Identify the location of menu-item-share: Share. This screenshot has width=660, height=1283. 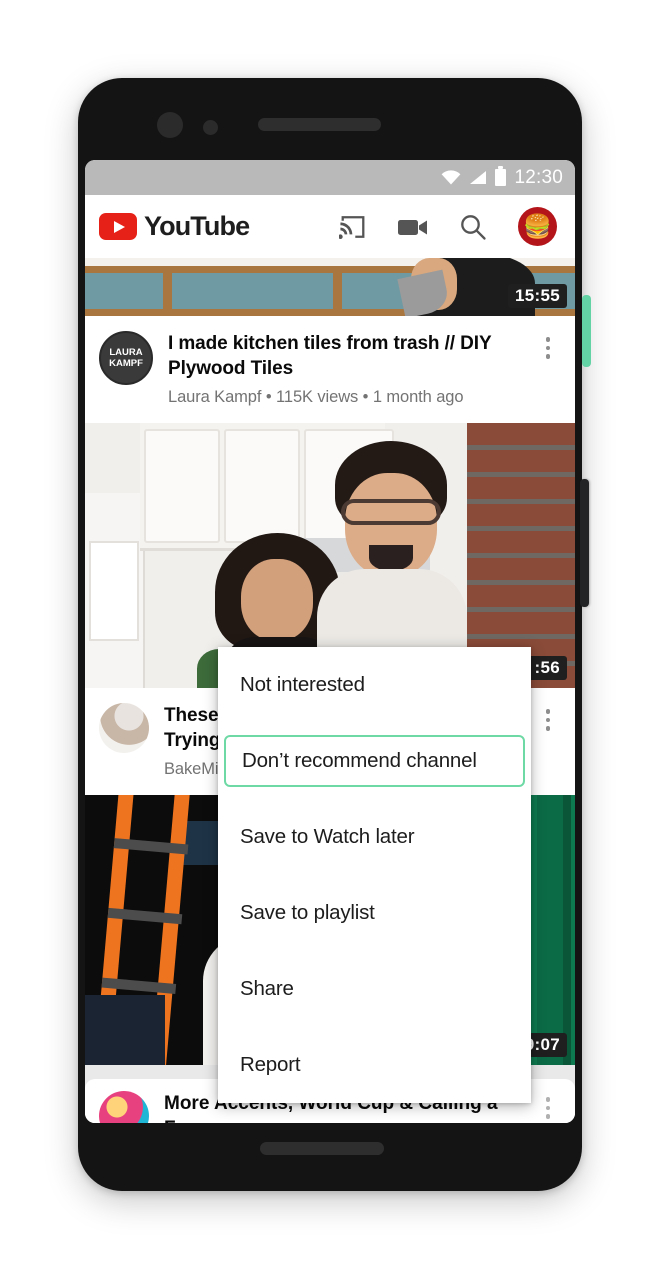
(374, 989).